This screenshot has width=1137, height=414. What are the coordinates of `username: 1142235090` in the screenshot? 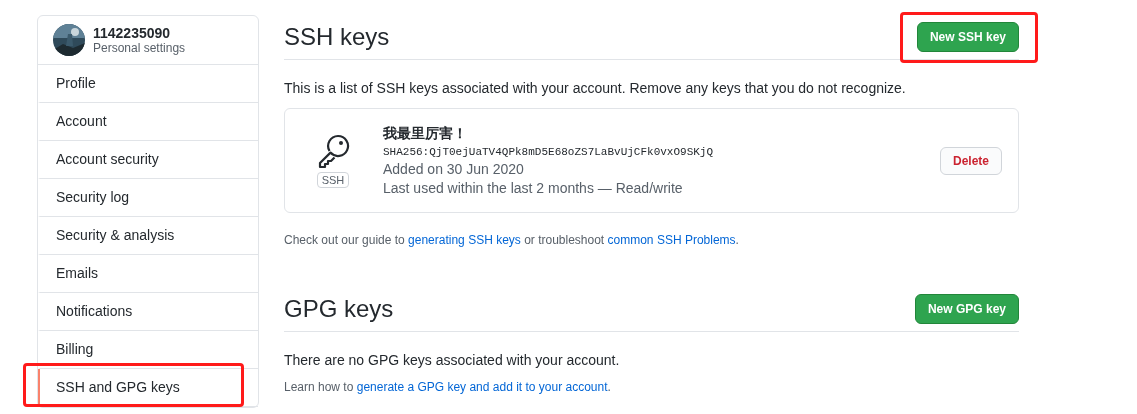 It's located at (132, 33).